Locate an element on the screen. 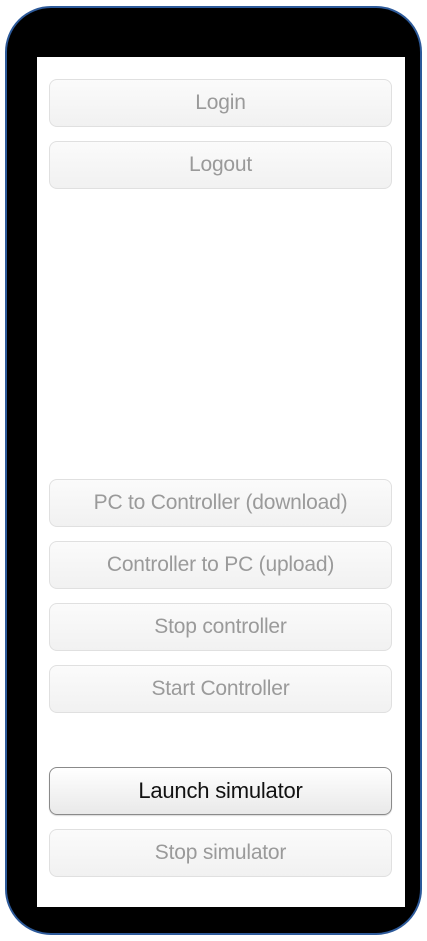  pc-to-controller-download-button: PC to Controller (download) is located at coordinates (220, 503).